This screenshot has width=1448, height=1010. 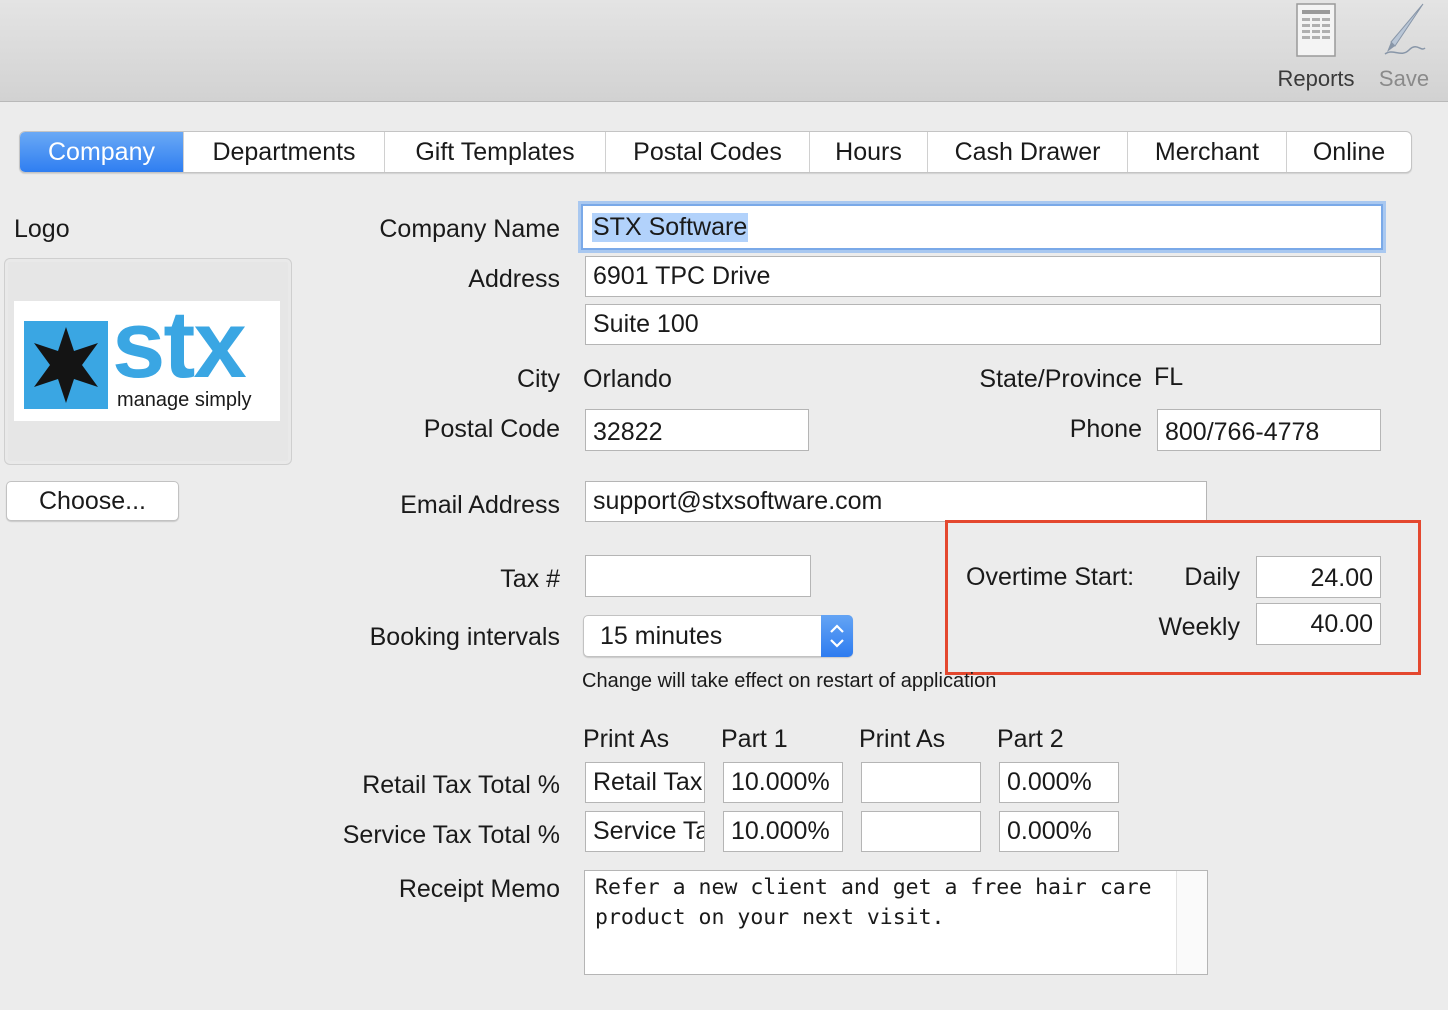 What do you see at coordinates (451, 835) in the screenshot?
I see `service-tax-label: Service Tax Total %` at bounding box center [451, 835].